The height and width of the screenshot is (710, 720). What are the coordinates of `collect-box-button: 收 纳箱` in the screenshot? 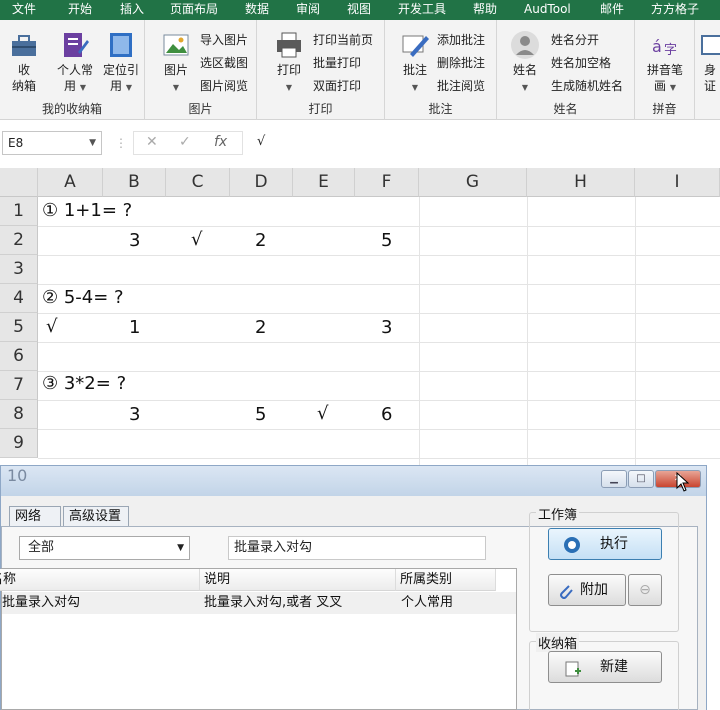 It's located at (24, 62).